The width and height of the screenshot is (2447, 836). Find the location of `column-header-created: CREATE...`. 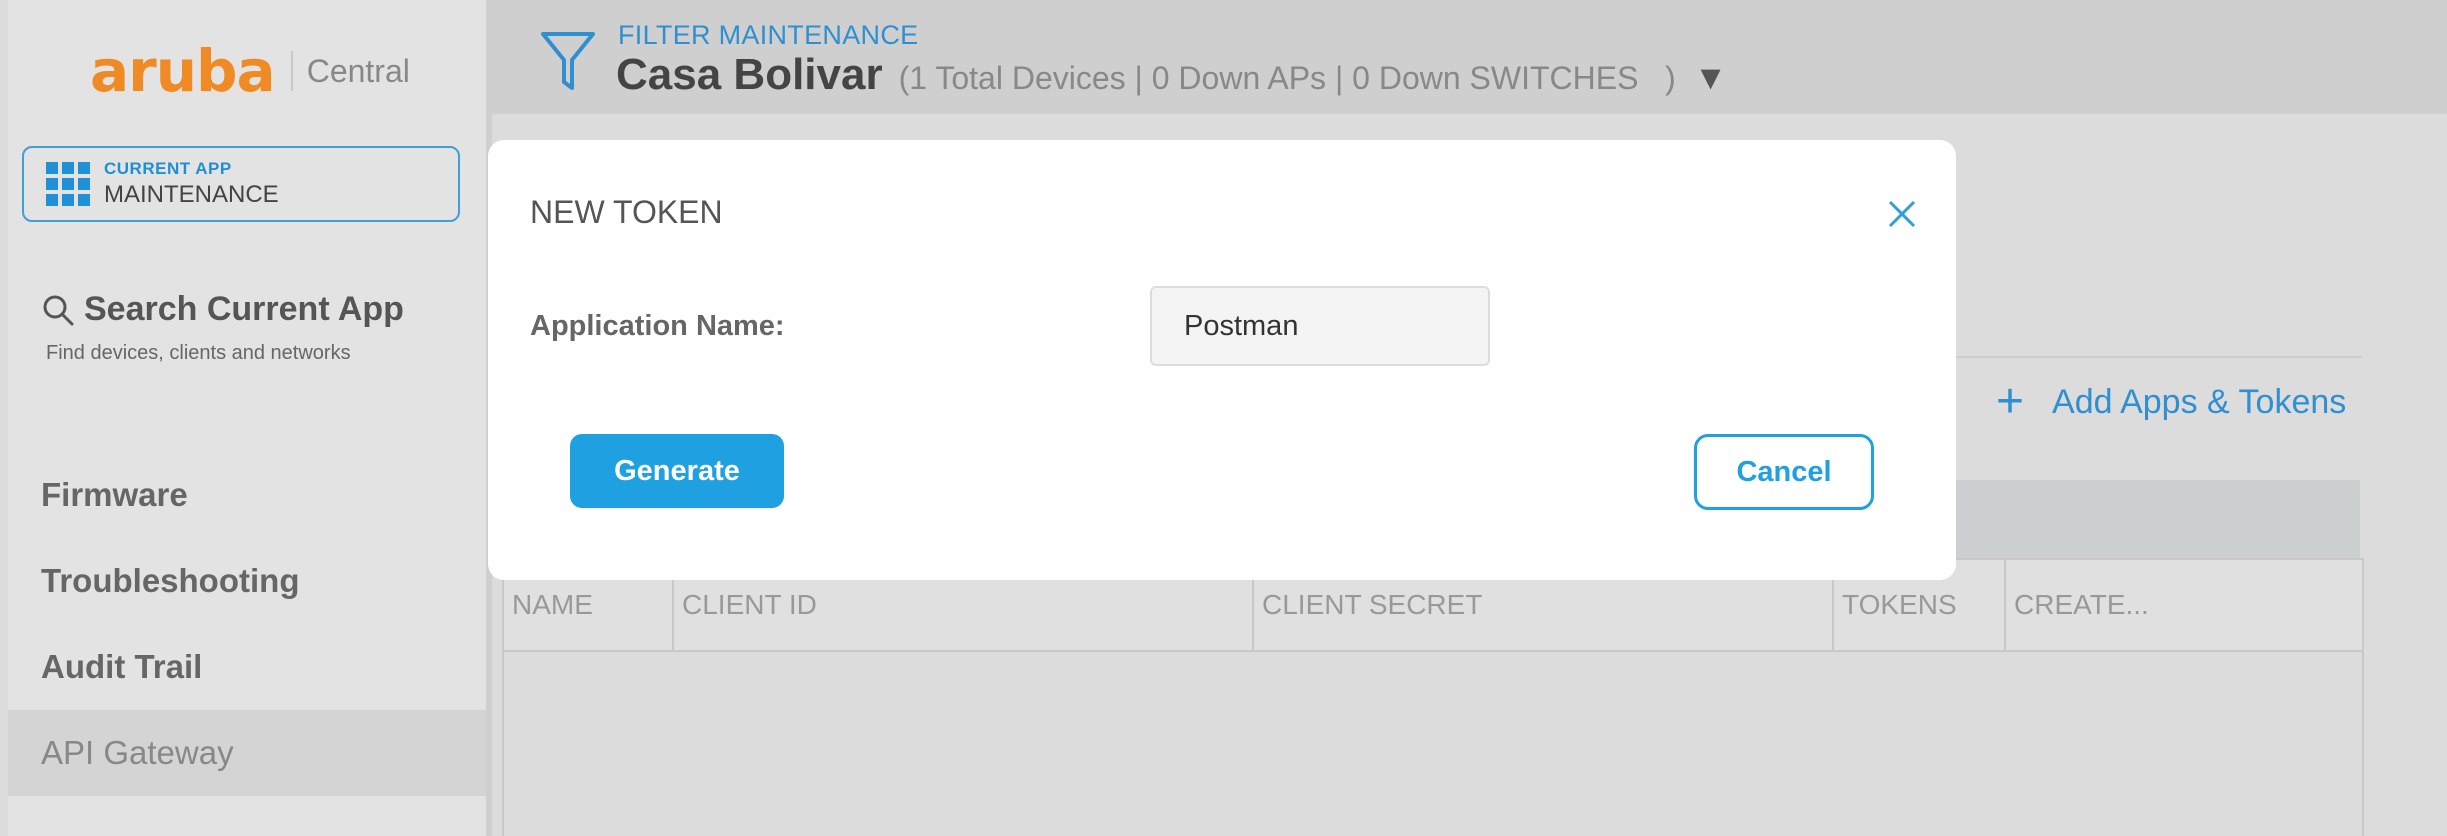

column-header-created: CREATE... is located at coordinates (2184, 605).